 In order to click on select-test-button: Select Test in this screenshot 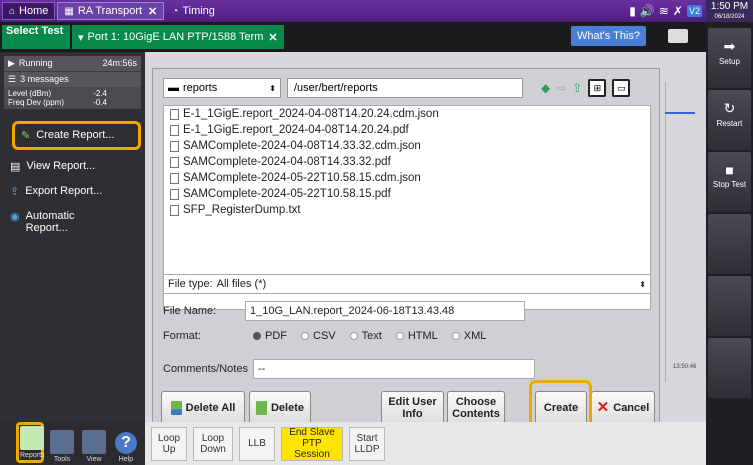, I will do `click(36, 37)`.